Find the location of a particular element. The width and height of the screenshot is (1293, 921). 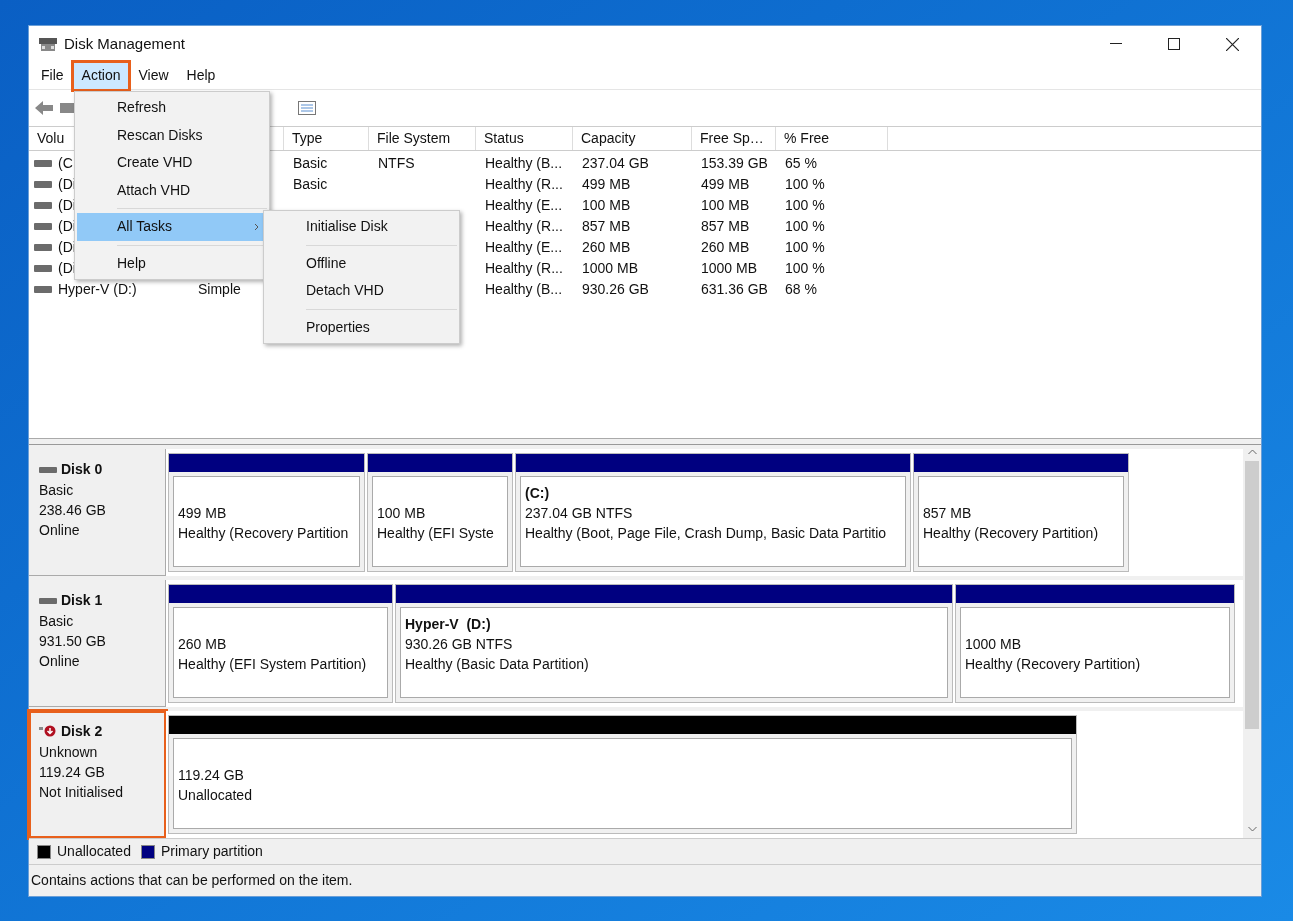

disk-management-icon is located at coordinates (48, 44).